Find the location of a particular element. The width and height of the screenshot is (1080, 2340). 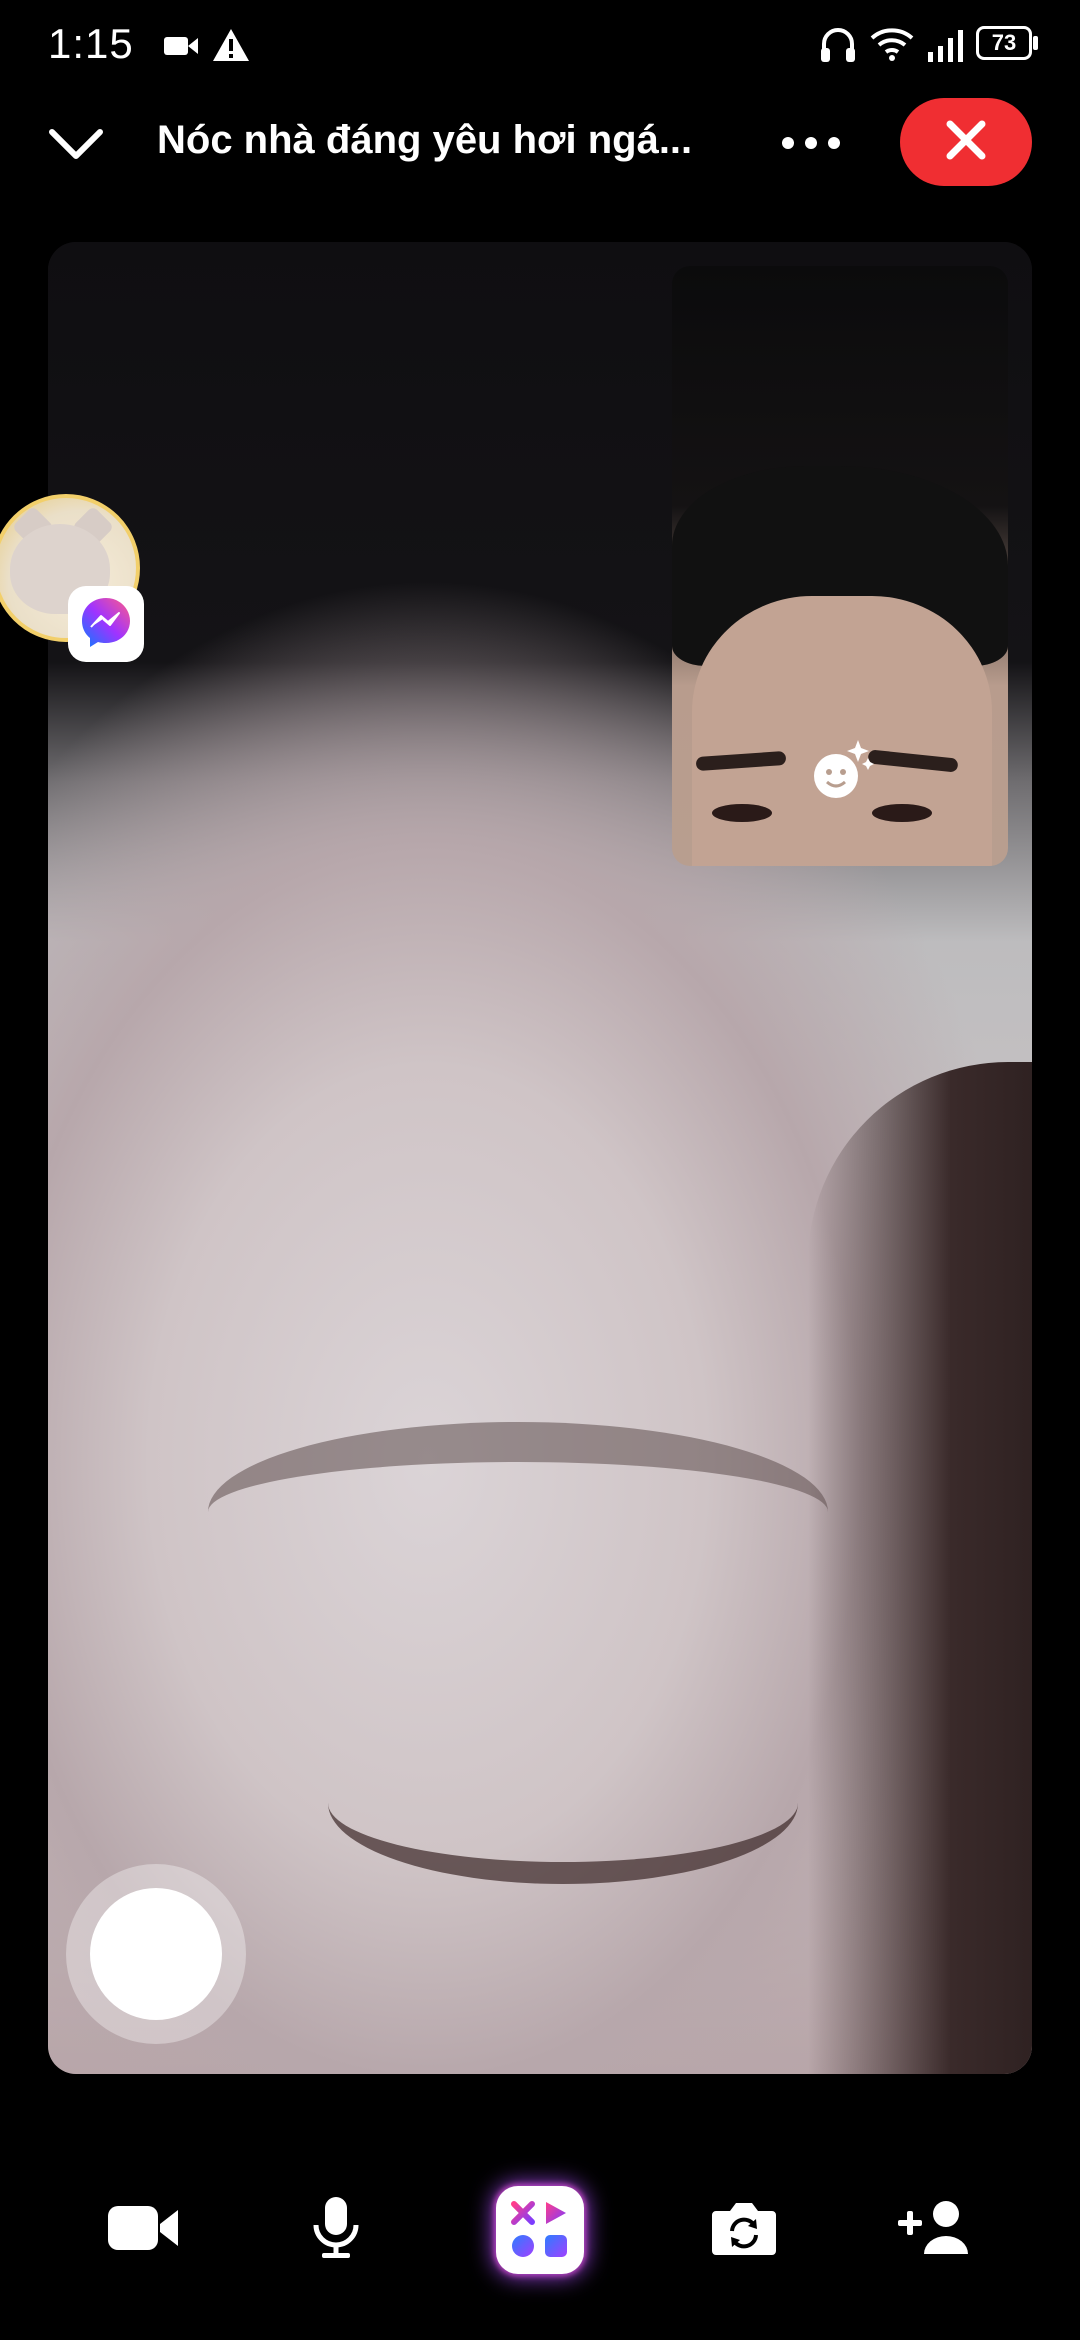

sparkle-face-icon is located at coordinates (841, 775).